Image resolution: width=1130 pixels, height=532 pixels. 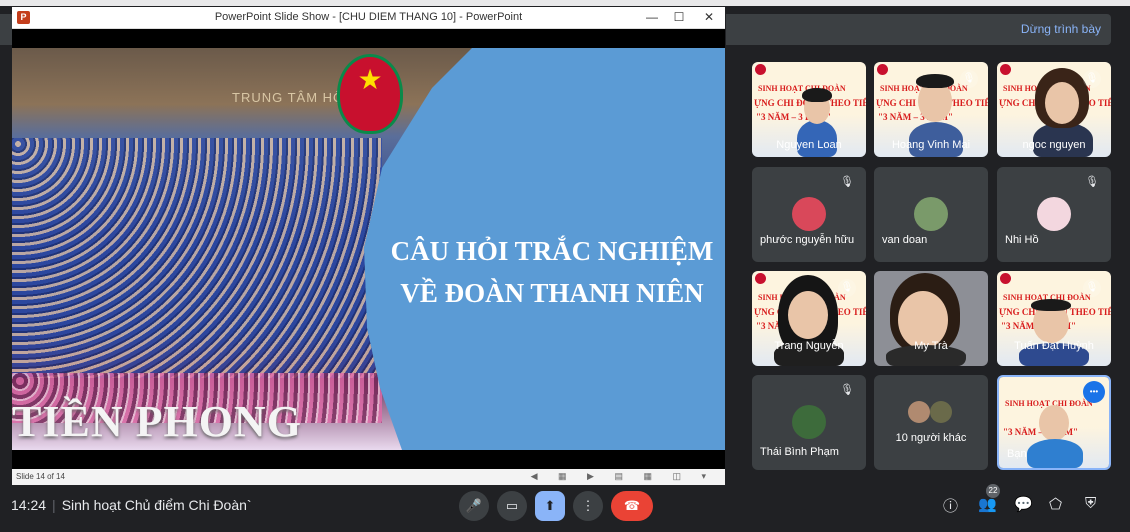 I want to click on view-controls-icons: ◀ ▦ ▶ ▤ ▦ ◫ ▾, so click(x=623, y=476).